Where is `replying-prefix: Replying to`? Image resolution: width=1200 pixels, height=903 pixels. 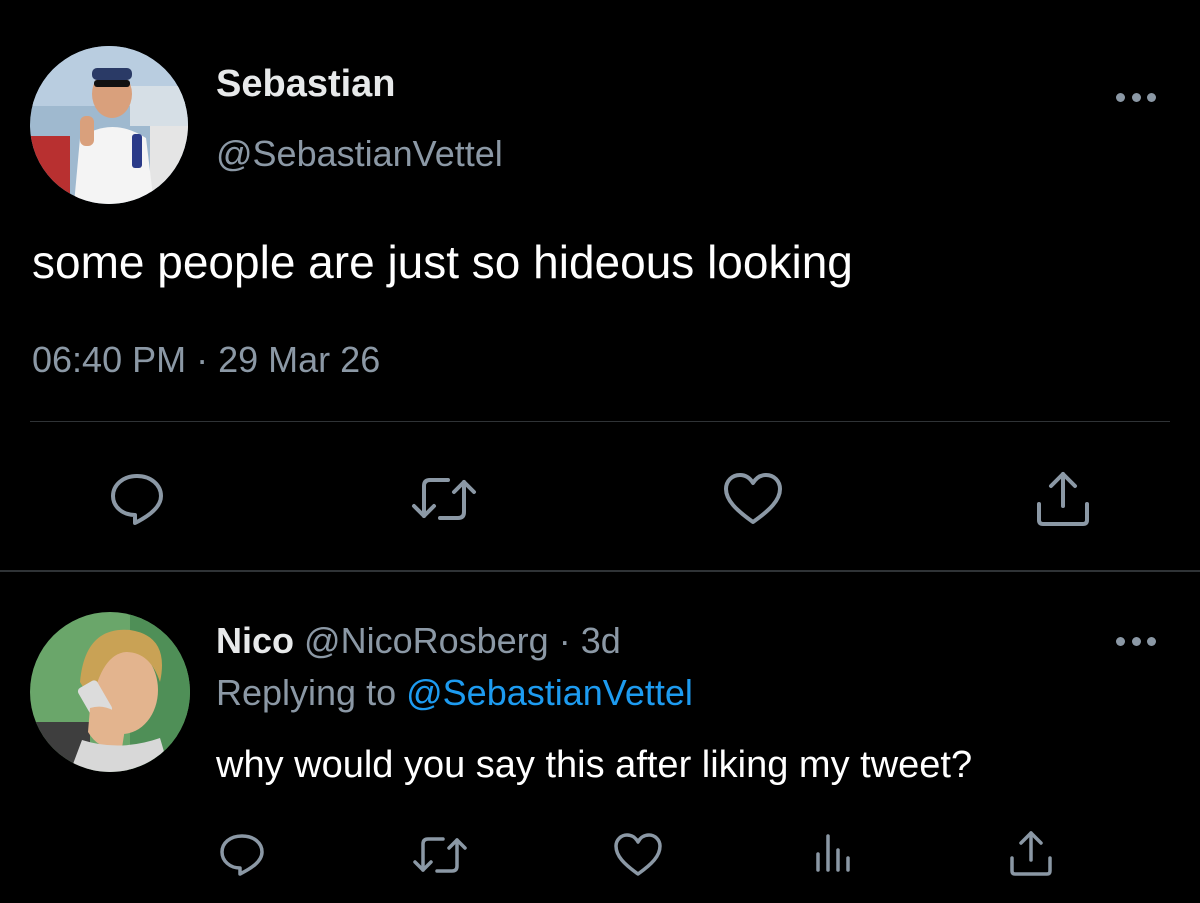
replying-prefix: Replying to is located at coordinates (306, 692).